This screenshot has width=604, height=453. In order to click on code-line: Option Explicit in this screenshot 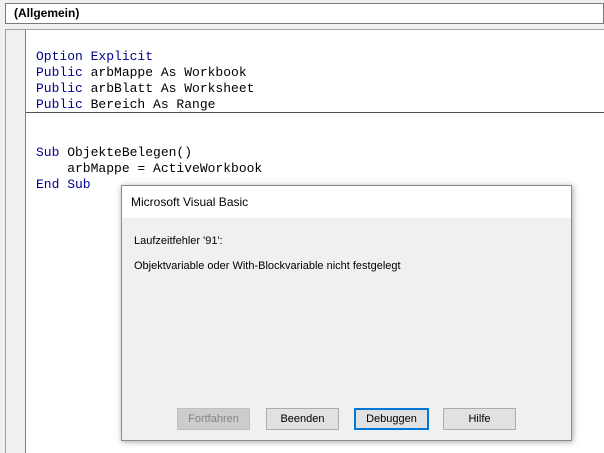, I will do `click(94, 57)`.